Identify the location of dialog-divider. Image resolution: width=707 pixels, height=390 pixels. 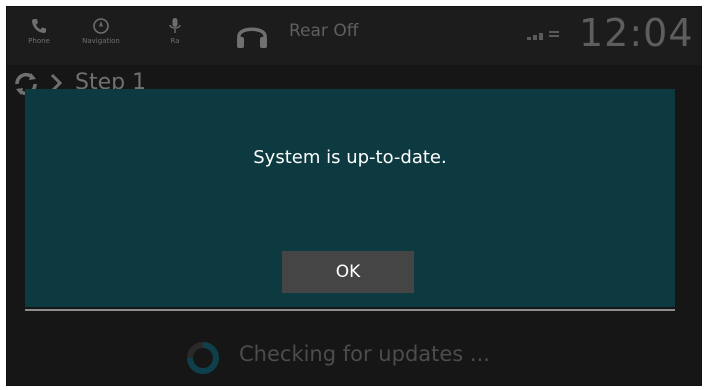
(350, 310).